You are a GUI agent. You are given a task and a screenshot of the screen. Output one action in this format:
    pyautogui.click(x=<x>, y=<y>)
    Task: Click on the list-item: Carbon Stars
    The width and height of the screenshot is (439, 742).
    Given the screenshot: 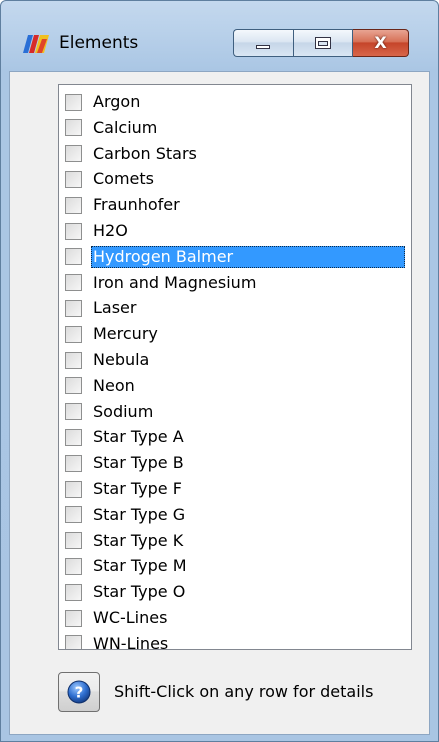 What is the action you would take?
    pyautogui.click(x=235, y=154)
    